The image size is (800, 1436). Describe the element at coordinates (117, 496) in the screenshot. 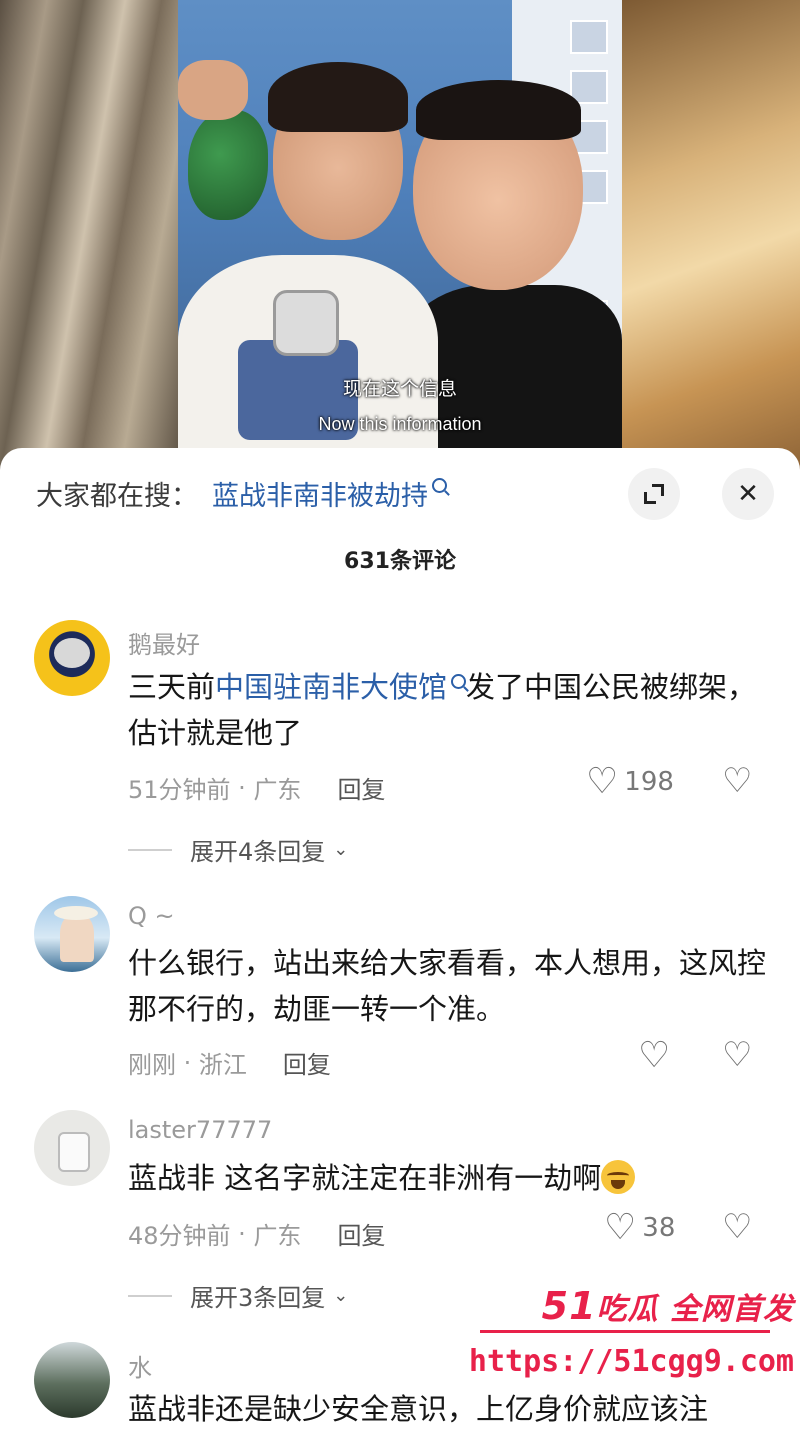

I see `trending-search-label: 大家都在搜：` at that location.